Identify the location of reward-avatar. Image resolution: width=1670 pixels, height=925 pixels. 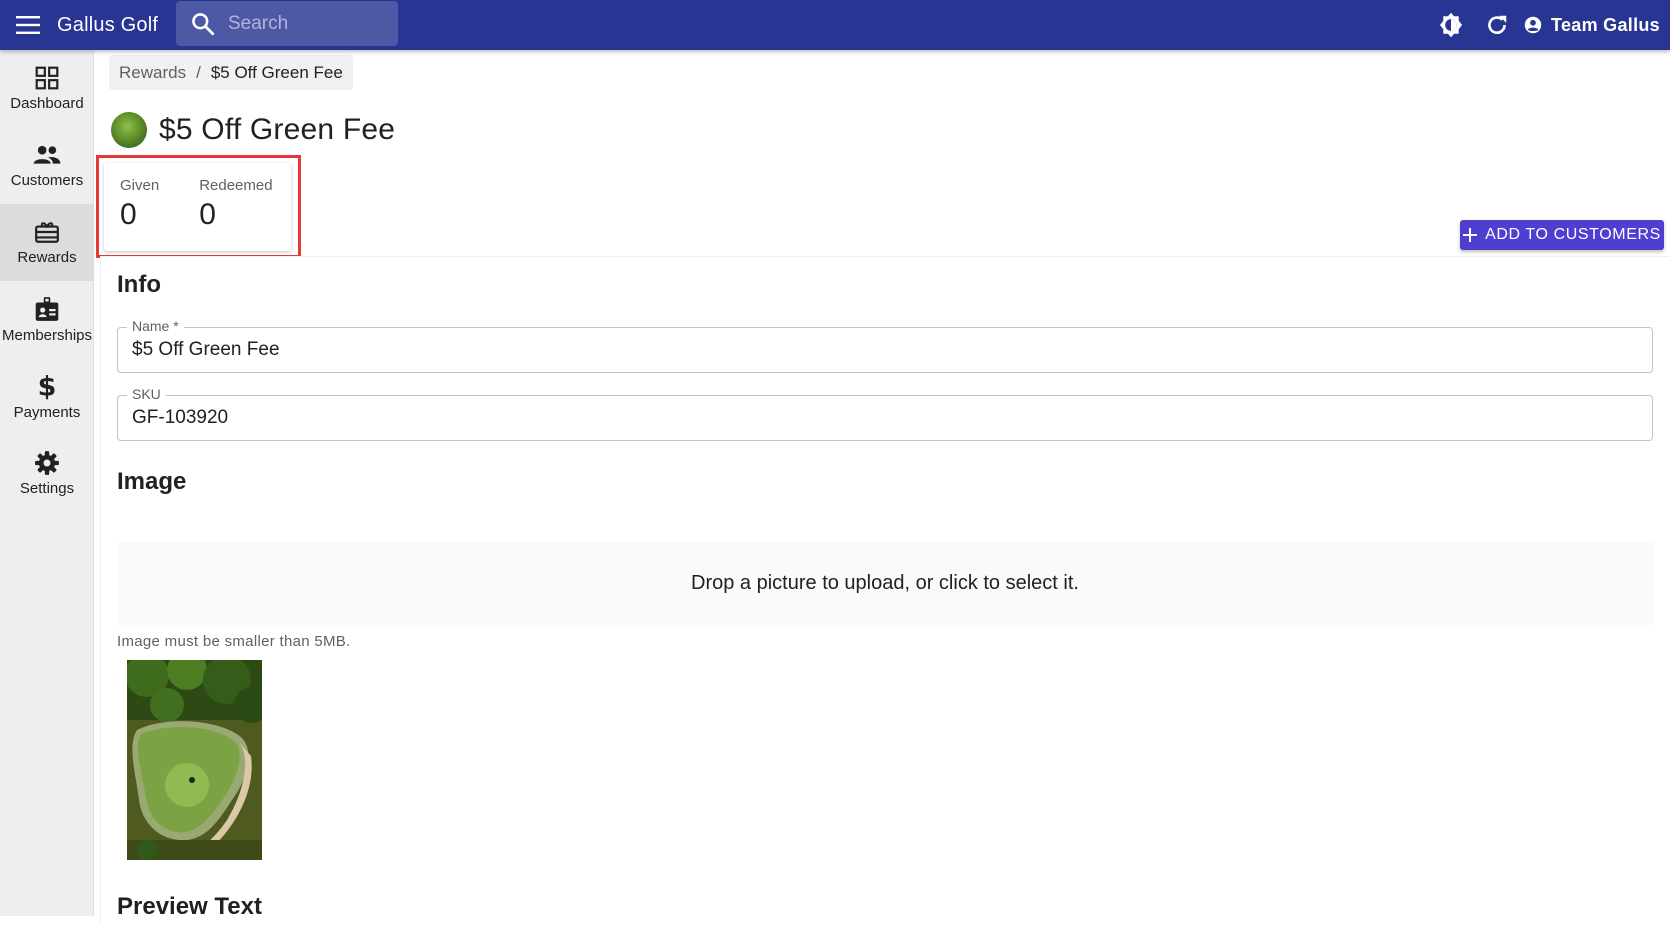
(129, 130).